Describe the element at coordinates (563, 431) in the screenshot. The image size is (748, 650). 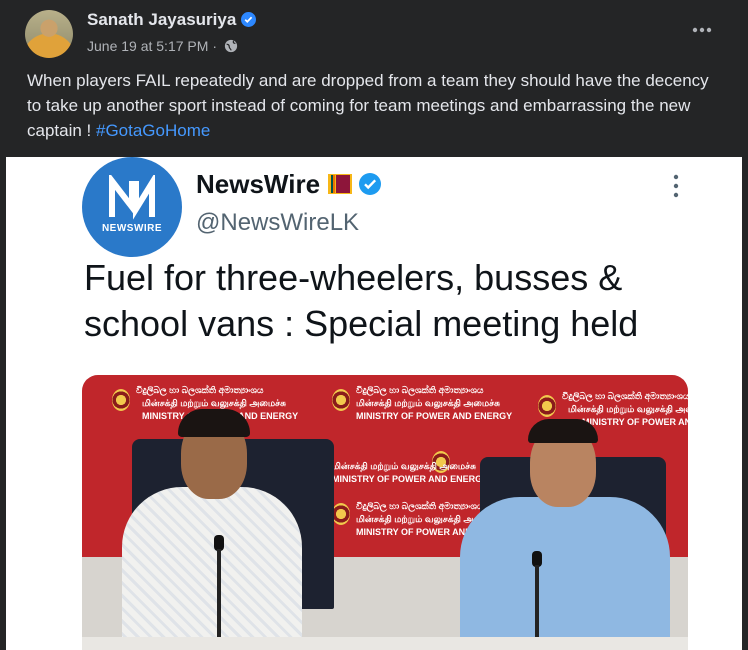
I see `person-right-hair` at that location.